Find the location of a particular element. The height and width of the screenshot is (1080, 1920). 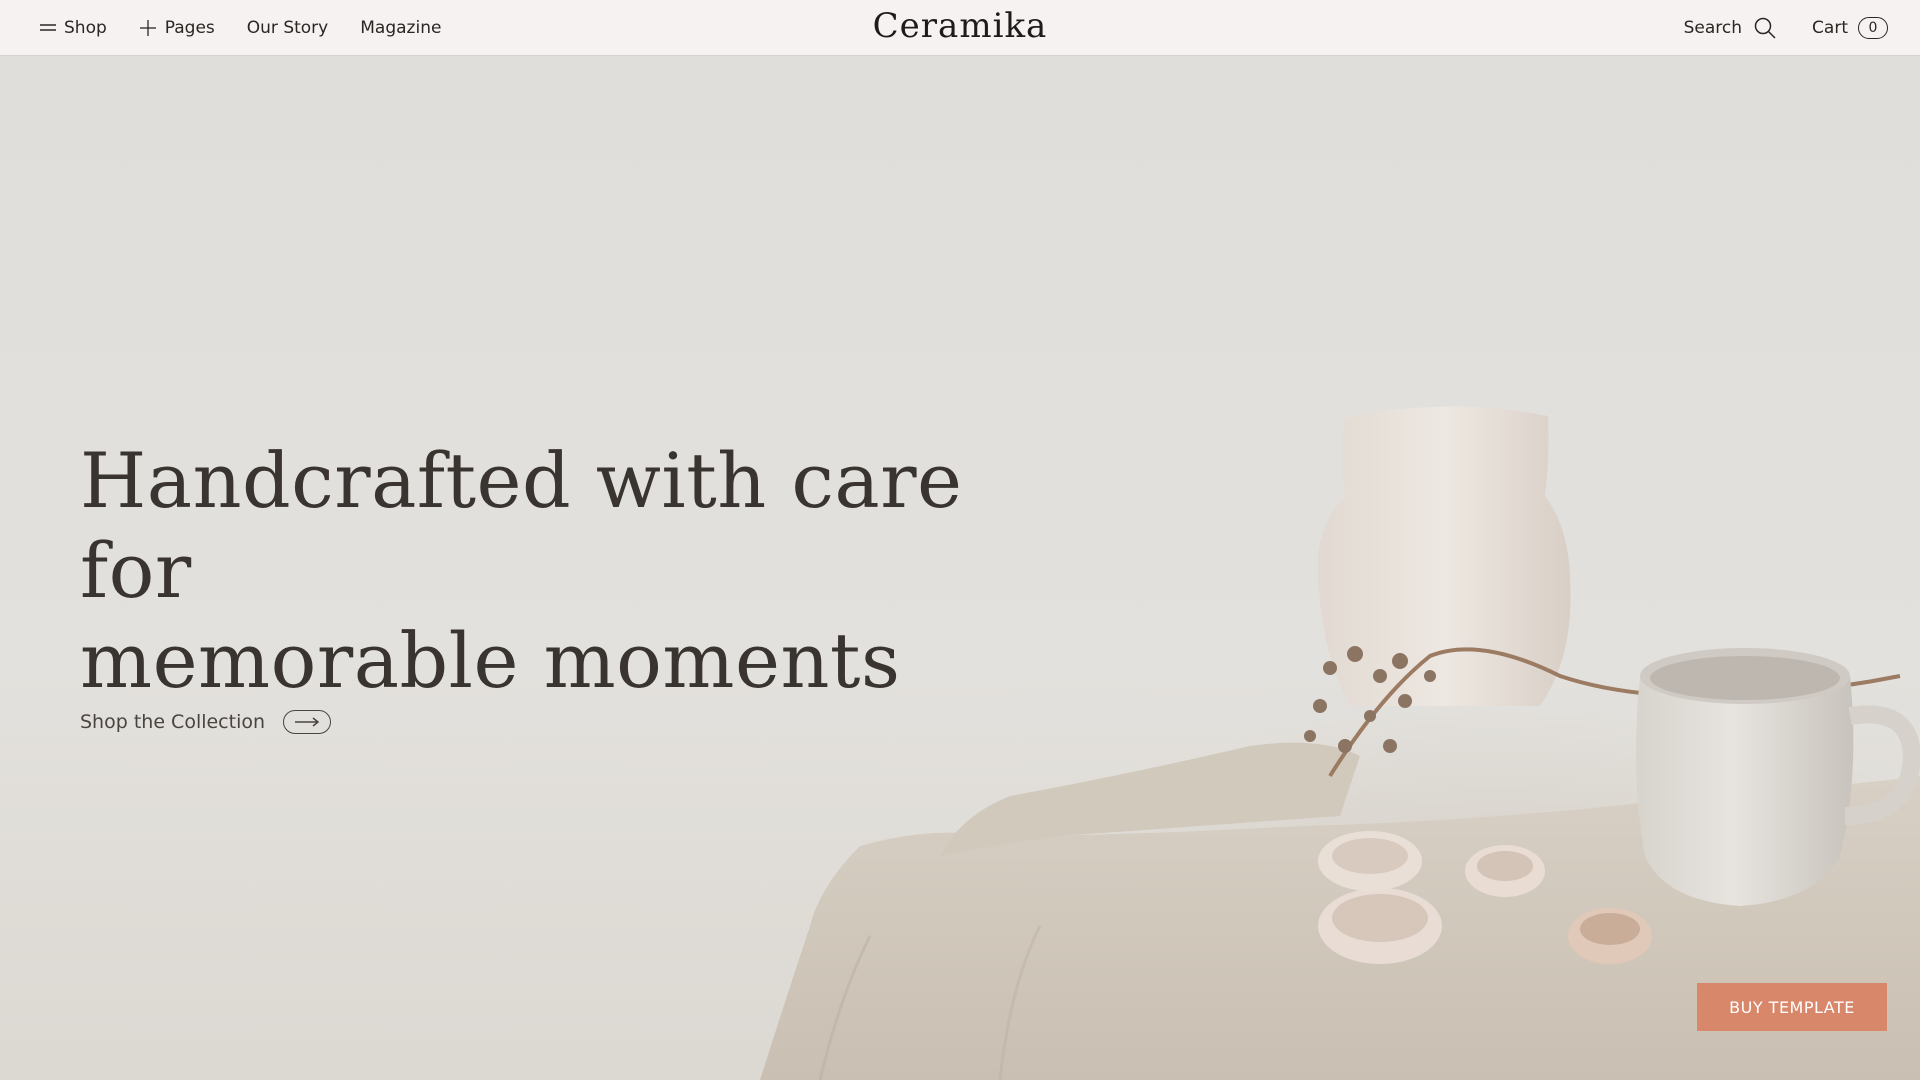

arrow-right-icon is located at coordinates (307, 722).